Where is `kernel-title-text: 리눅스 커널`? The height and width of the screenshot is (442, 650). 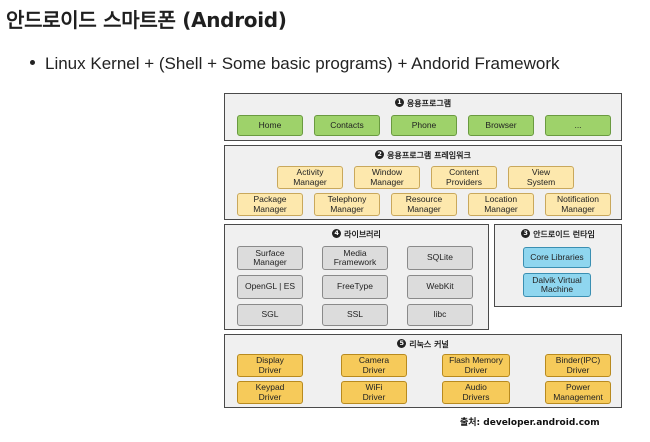
kernel-title-text: 리눅스 커널 is located at coordinates (429, 344).